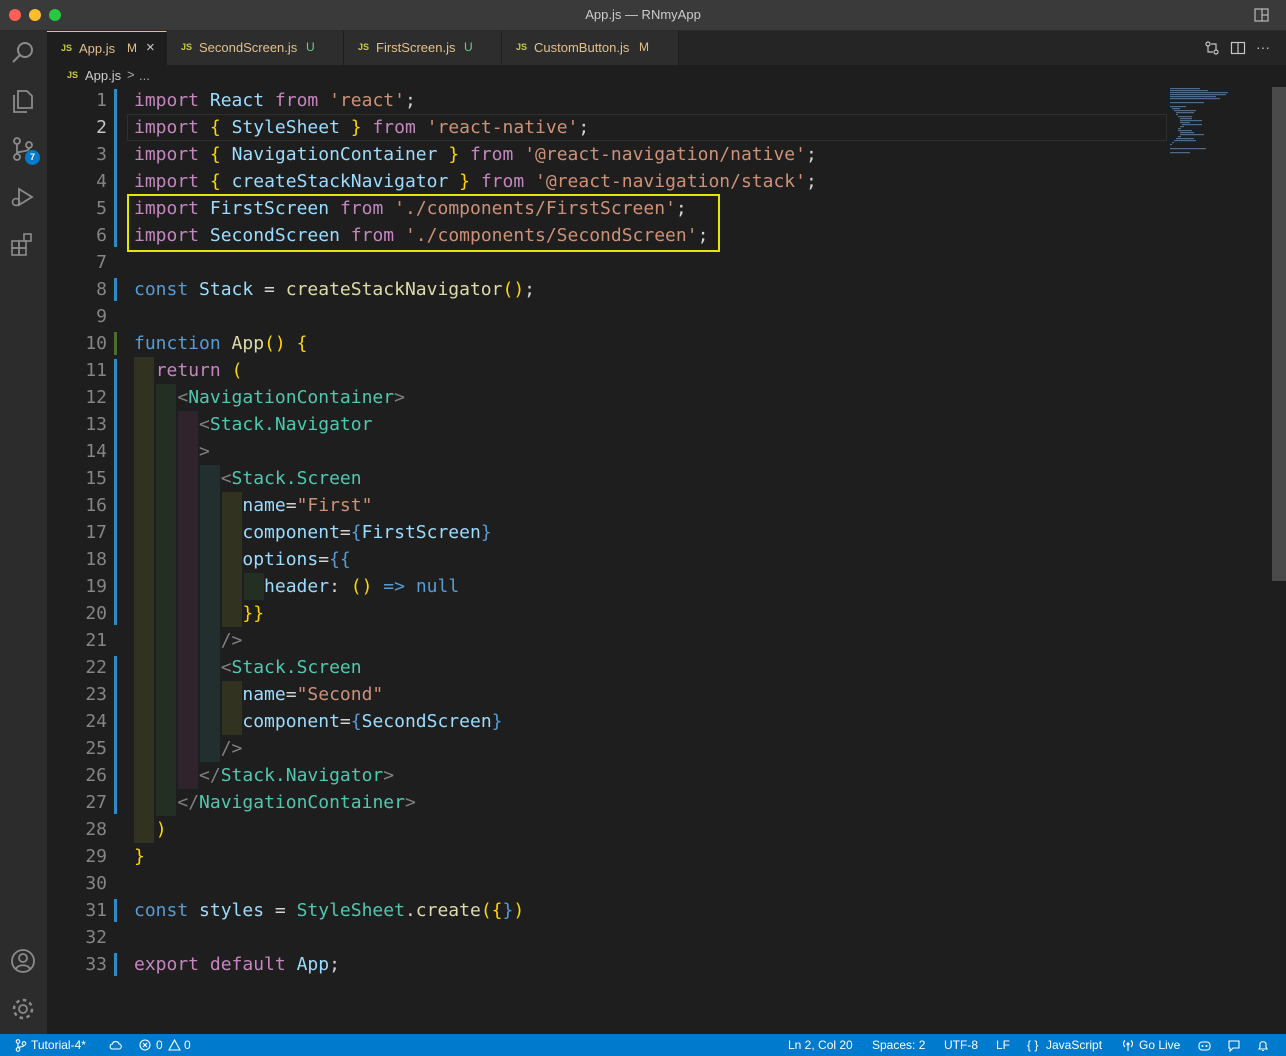  Describe the element at coordinates (607, 937) in the screenshot. I see `code-line: 32` at that location.